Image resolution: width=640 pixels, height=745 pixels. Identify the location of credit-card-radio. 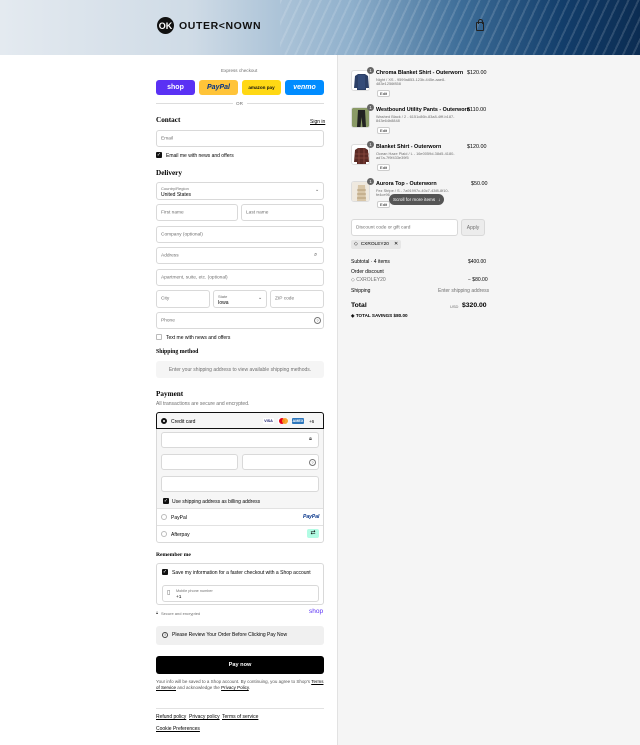
(164, 421).